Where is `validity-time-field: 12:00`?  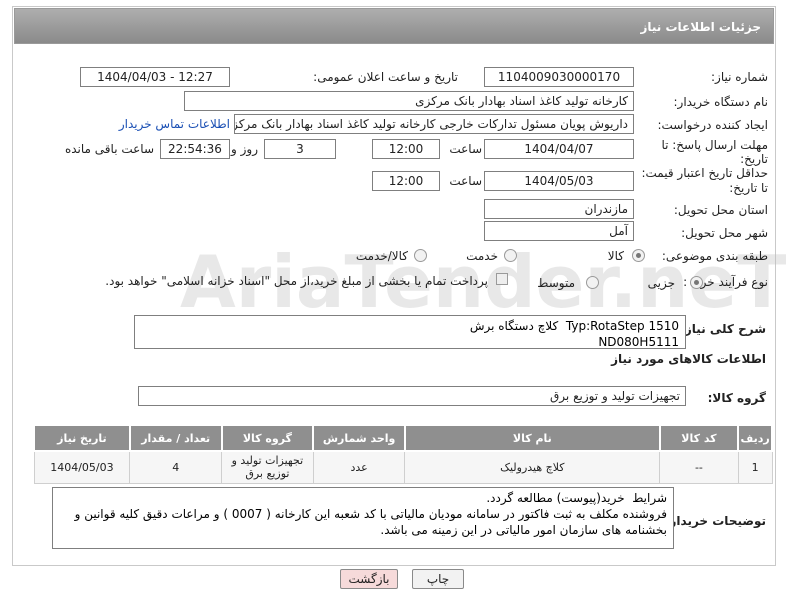
validity-time-field: 12:00 is located at coordinates (406, 181).